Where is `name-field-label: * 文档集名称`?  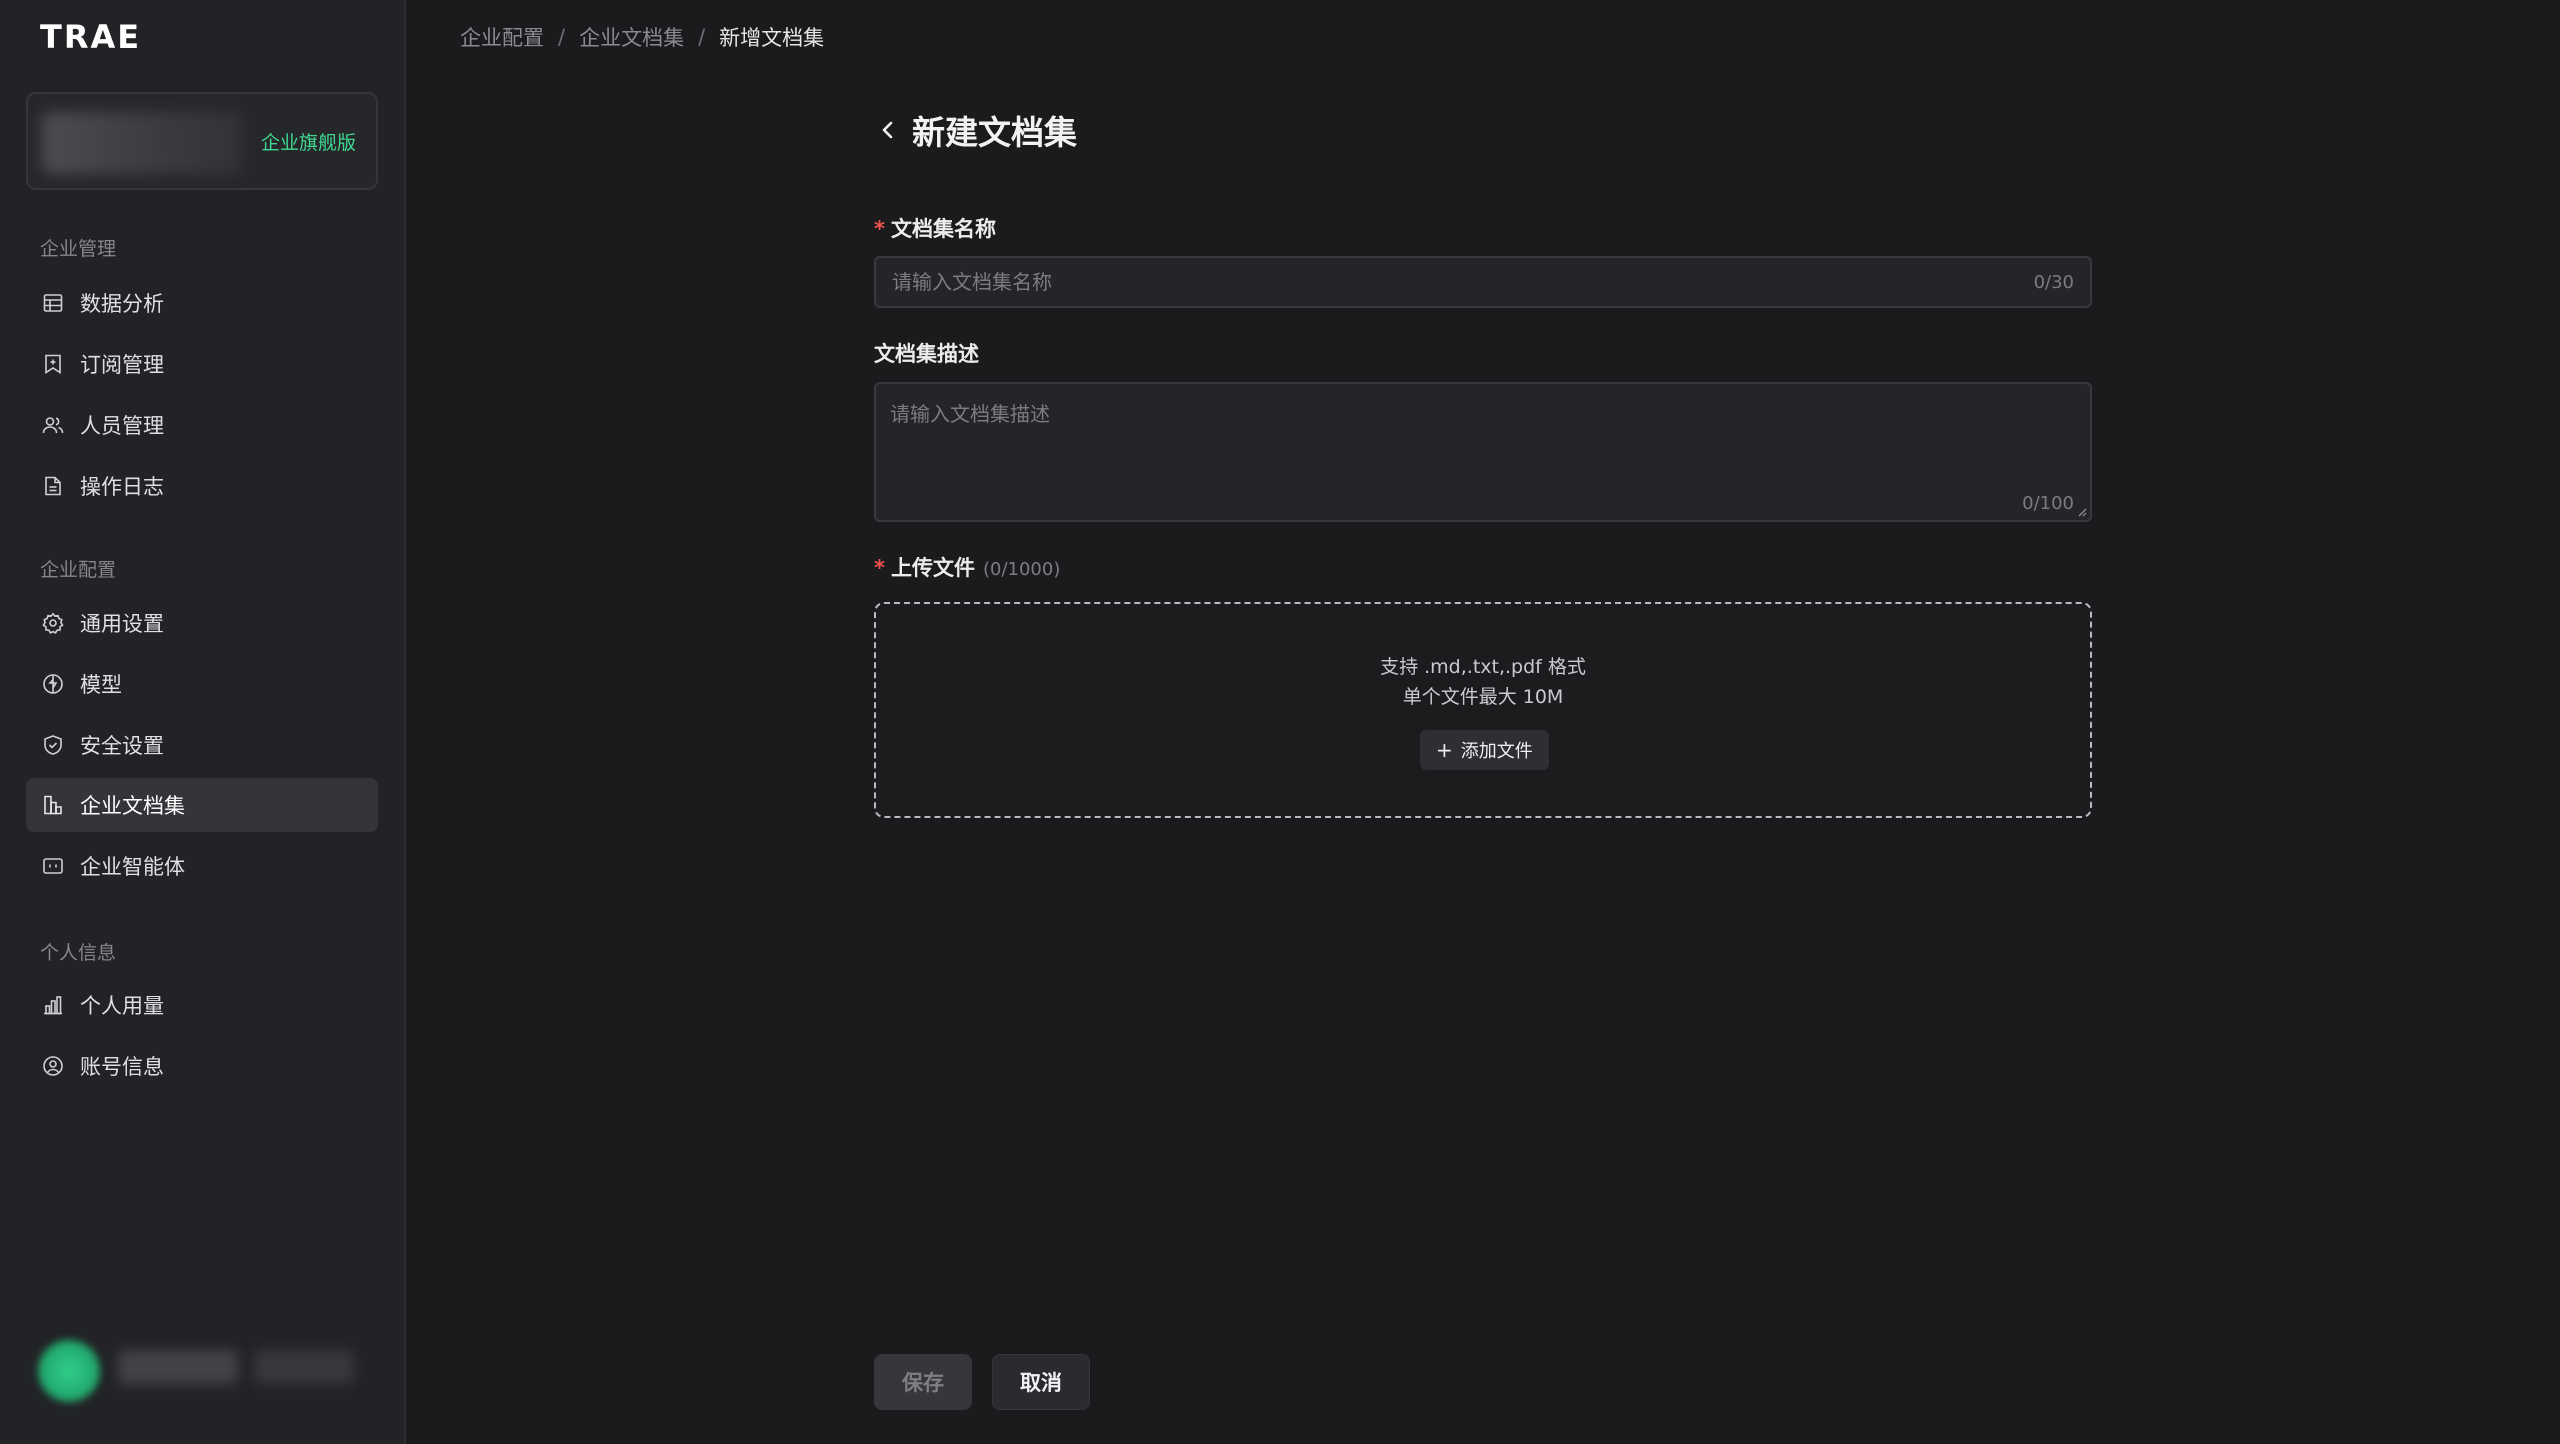 name-field-label: * 文档集名称 is located at coordinates (935, 228).